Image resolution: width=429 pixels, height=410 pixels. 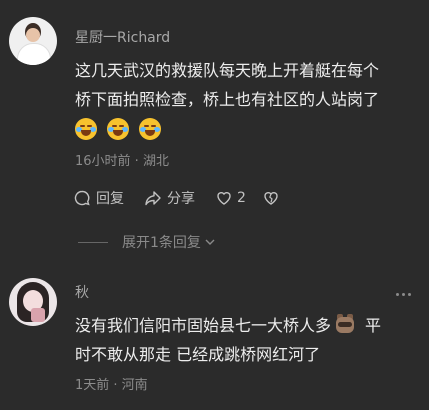 I want to click on comment-text-line: 这几天武汉的救援队每天晚上开着艇在每个, so click(x=227, y=70).